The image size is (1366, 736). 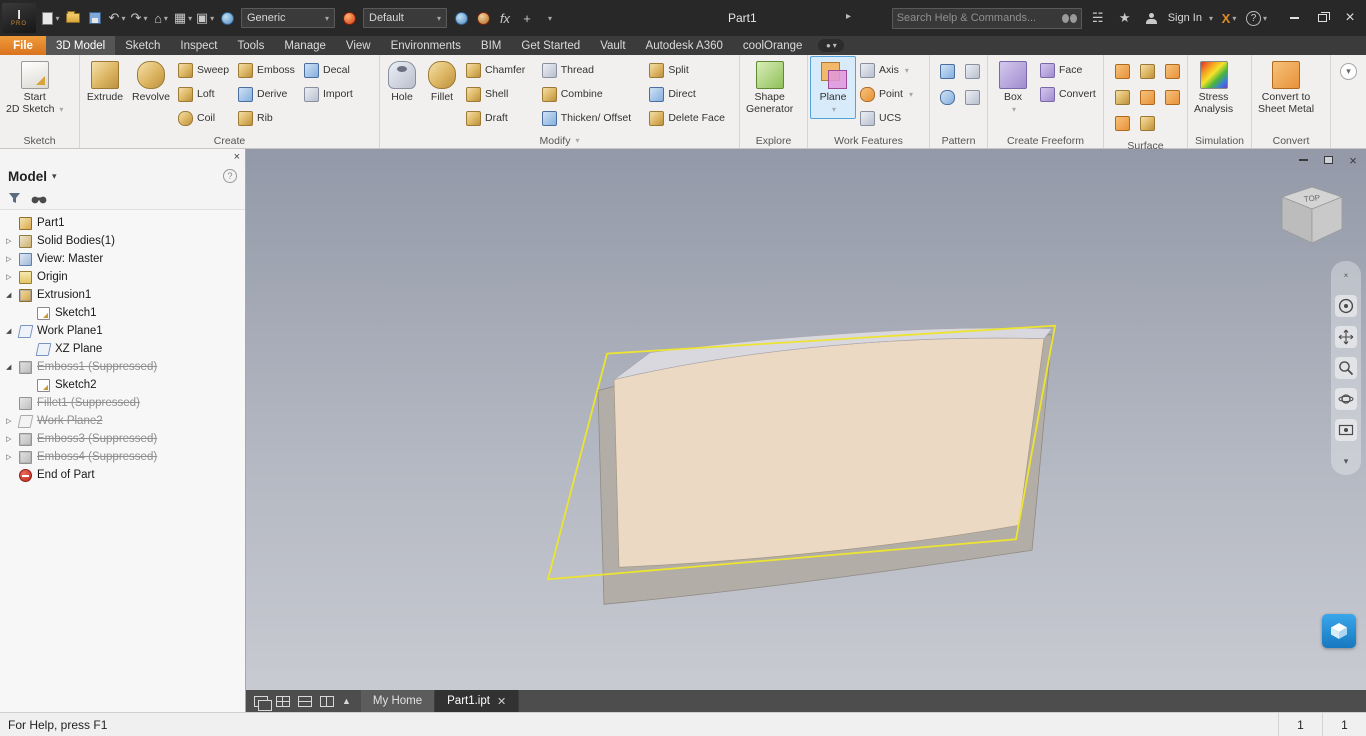 What do you see at coordinates (958, 140) in the screenshot?
I see `group-label-pattern: Pattern` at bounding box center [958, 140].